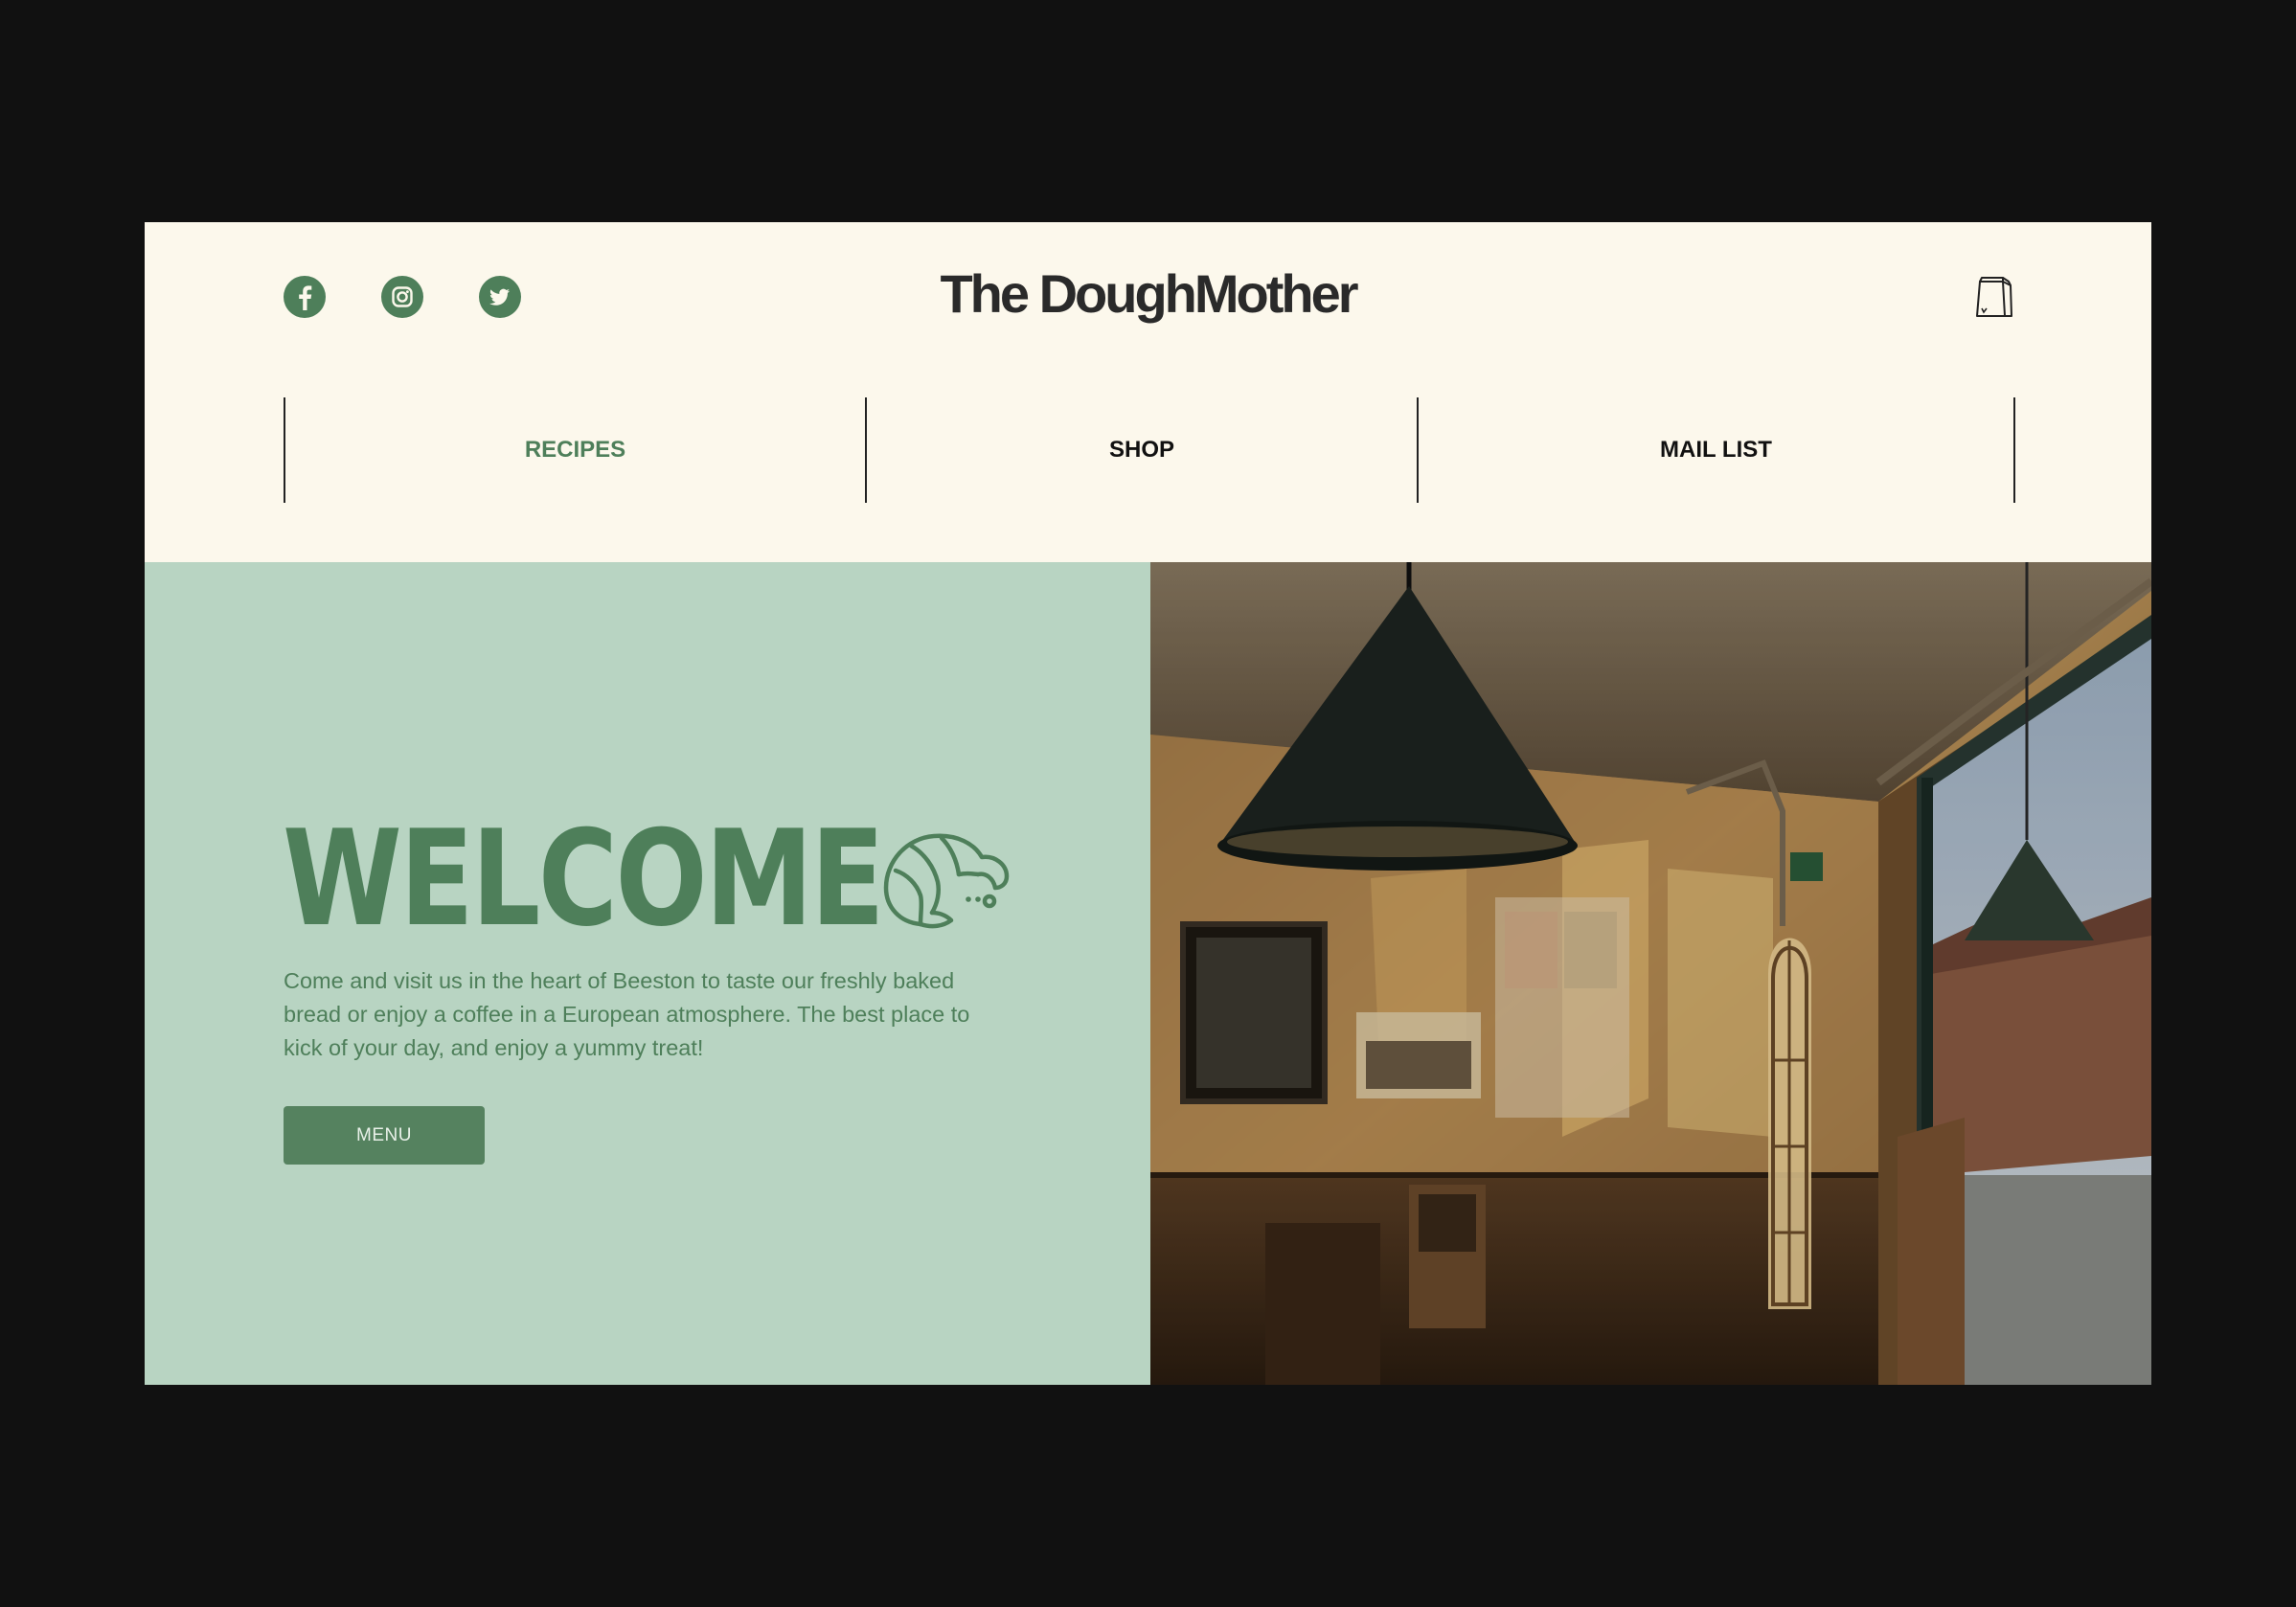 The height and width of the screenshot is (1607, 2296). Describe the element at coordinates (2014, 450) in the screenshot. I see `nav-divider` at that location.